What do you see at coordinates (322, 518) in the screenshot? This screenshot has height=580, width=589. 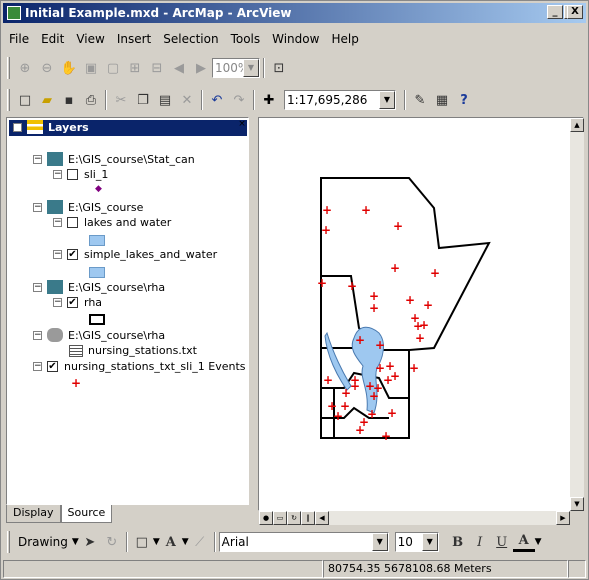 I see `scroll-left-icon: ◀` at bounding box center [322, 518].